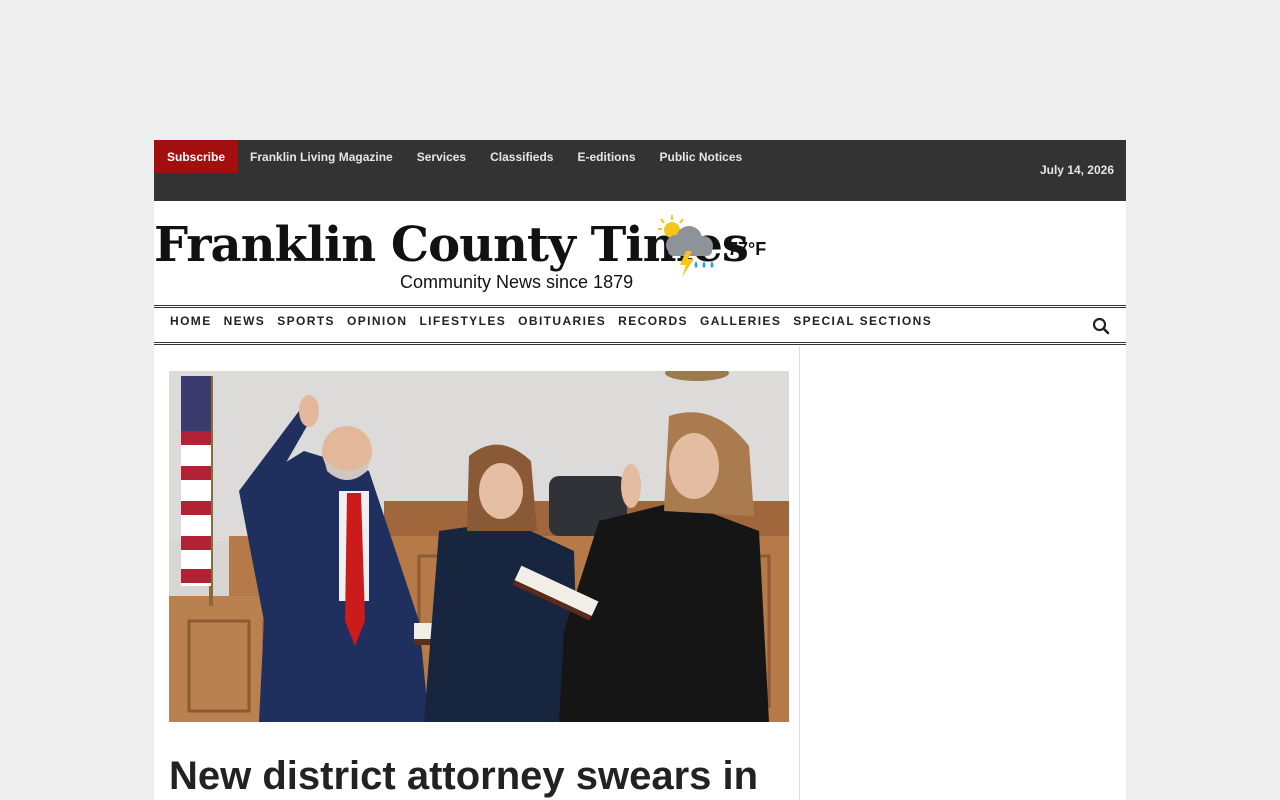 Image resolution: width=1280 pixels, height=800 pixels. What do you see at coordinates (862, 321) in the screenshot?
I see `nav-special-sections: SPECIAL SECTIONS` at bounding box center [862, 321].